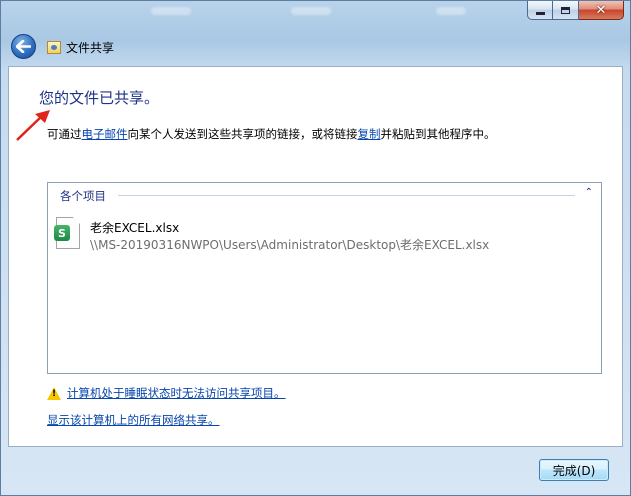 This screenshot has width=631, height=496. I want to click on window-controls: ✕, so click(575, 10).